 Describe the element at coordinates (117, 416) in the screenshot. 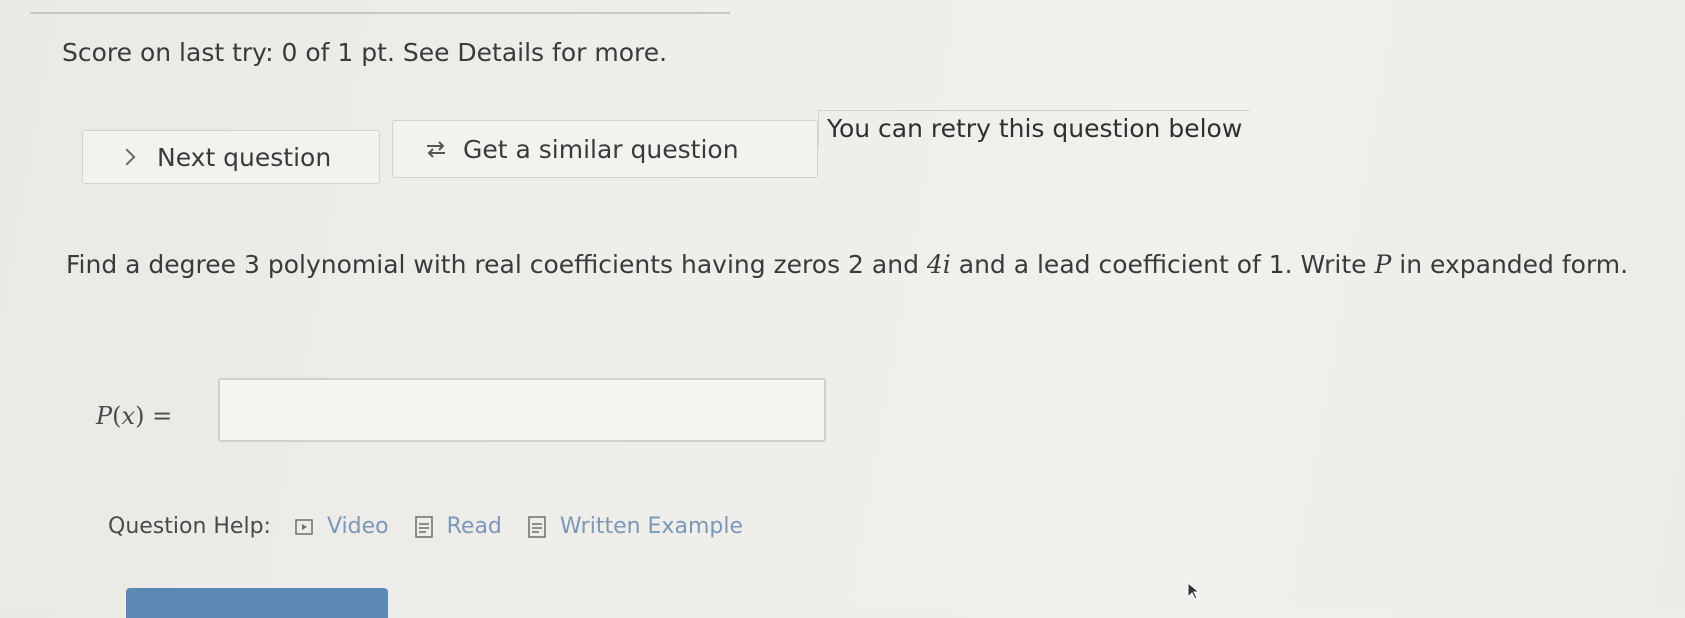

I see `answer-label-paren: (` at that location.